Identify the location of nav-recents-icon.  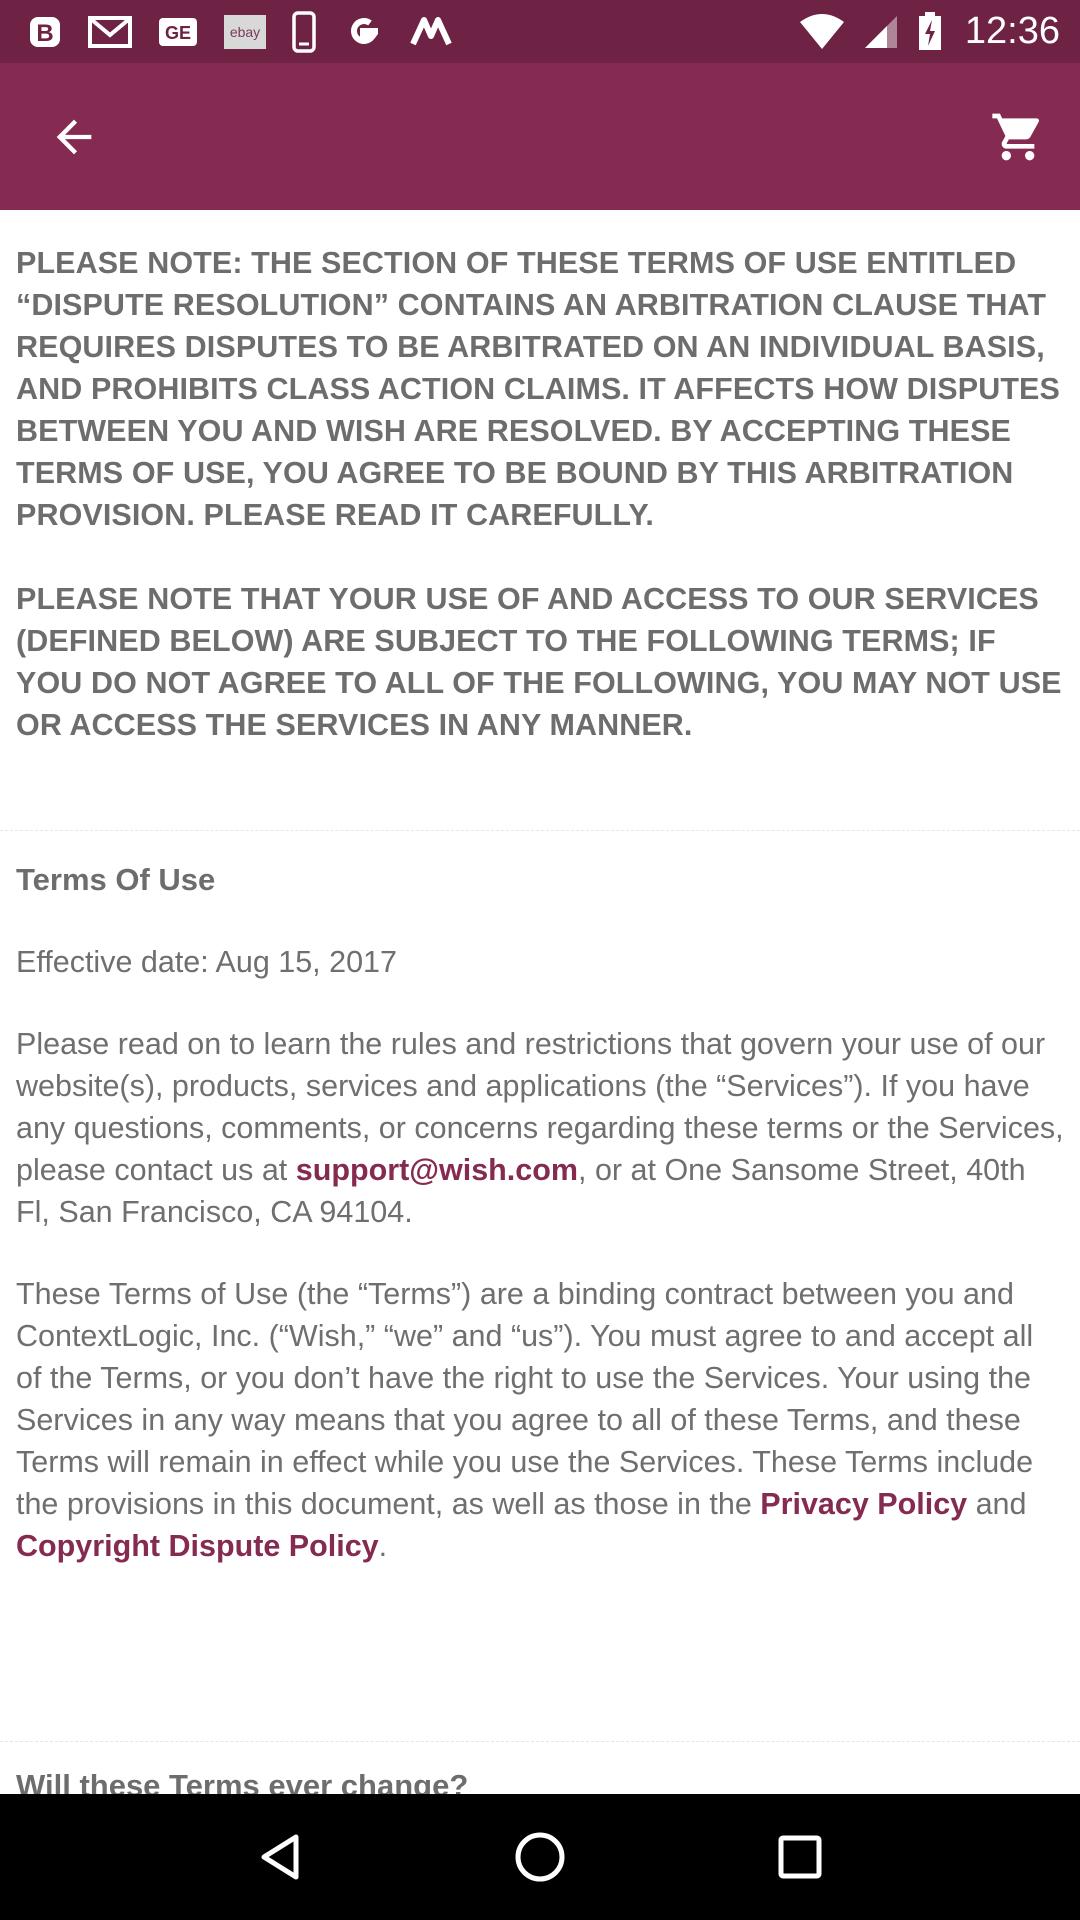
(800, 1857).